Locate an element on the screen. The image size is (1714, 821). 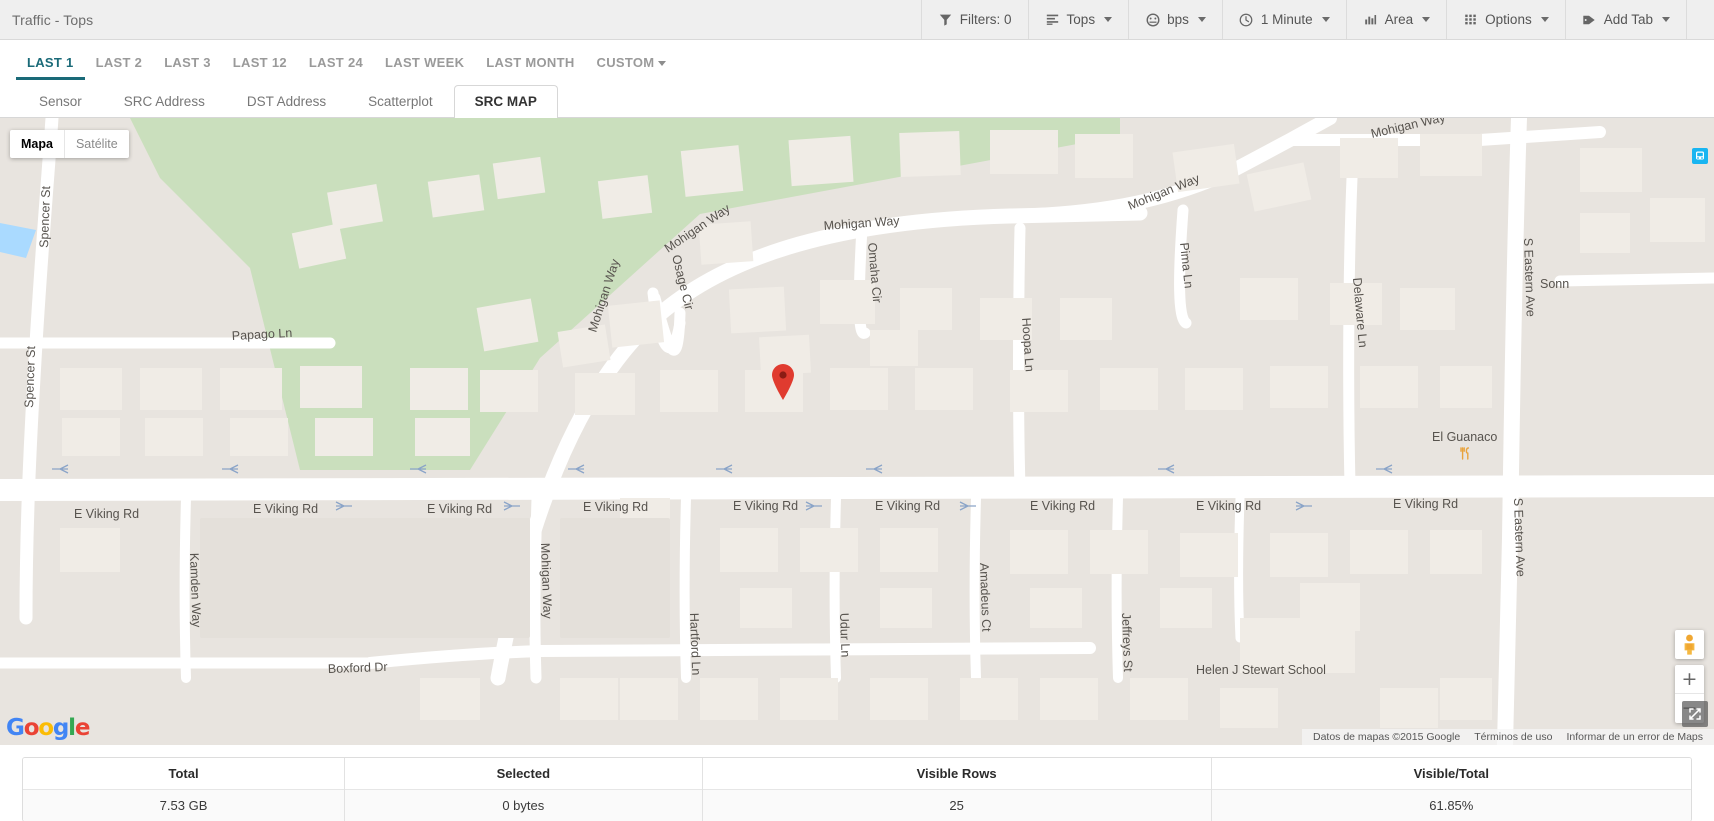
fullscreen-button is located at coordinates (1695, 714).